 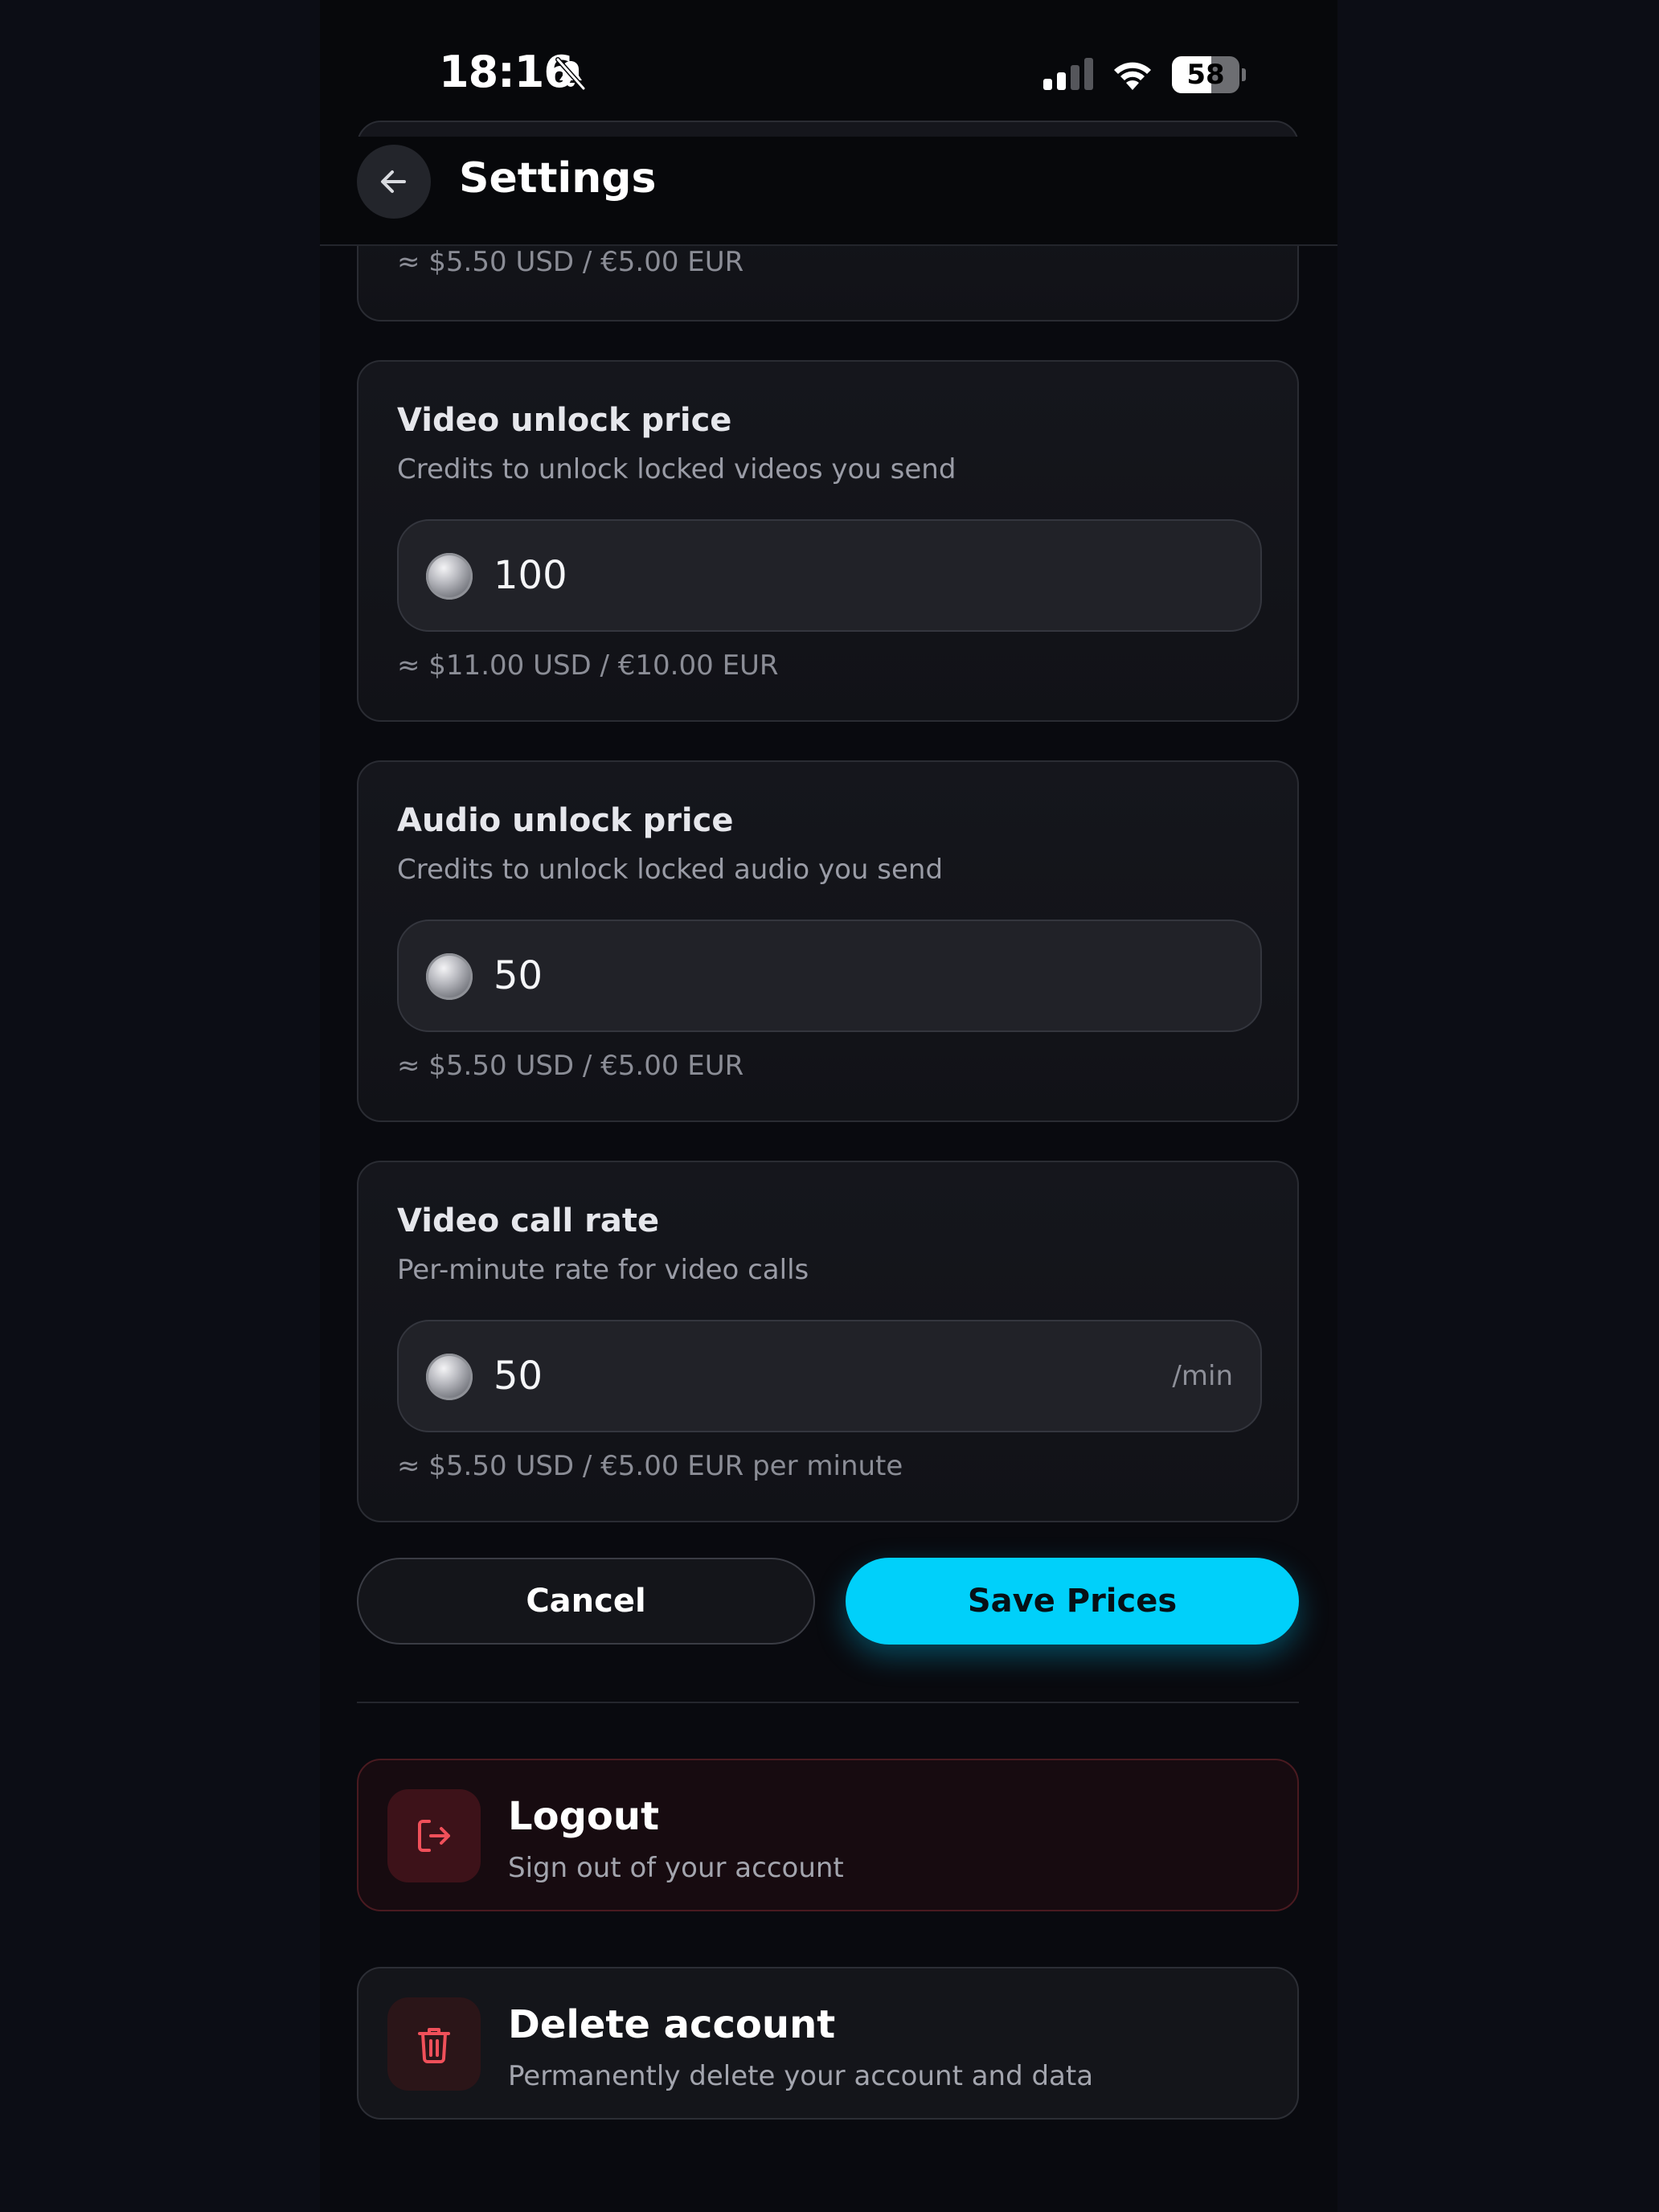 What do you see at coordinates (828, 1835) in the screenshot?
I see `logout-row: Logout Sign out of your account` at bounding box center [828, 1835].